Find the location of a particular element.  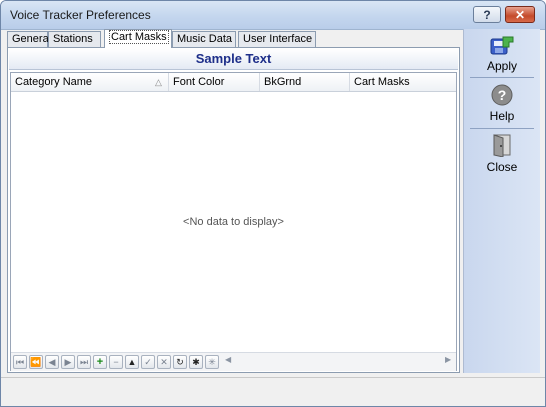

scroll-left-icon: ◀ is located at coordinates (228, 359).